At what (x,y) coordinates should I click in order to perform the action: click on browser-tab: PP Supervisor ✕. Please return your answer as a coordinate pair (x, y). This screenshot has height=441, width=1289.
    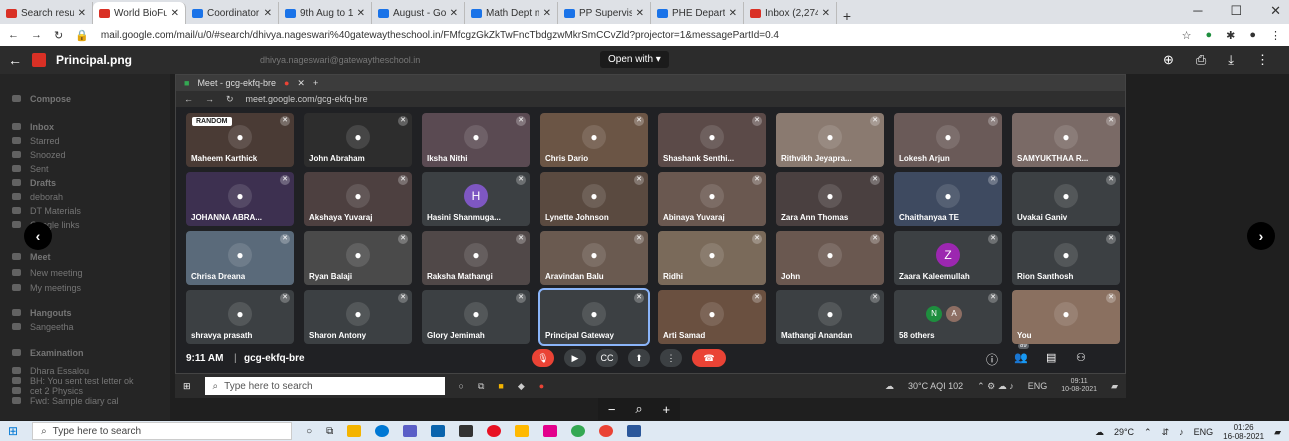
    Looking at the image, I should click on (604, 13).